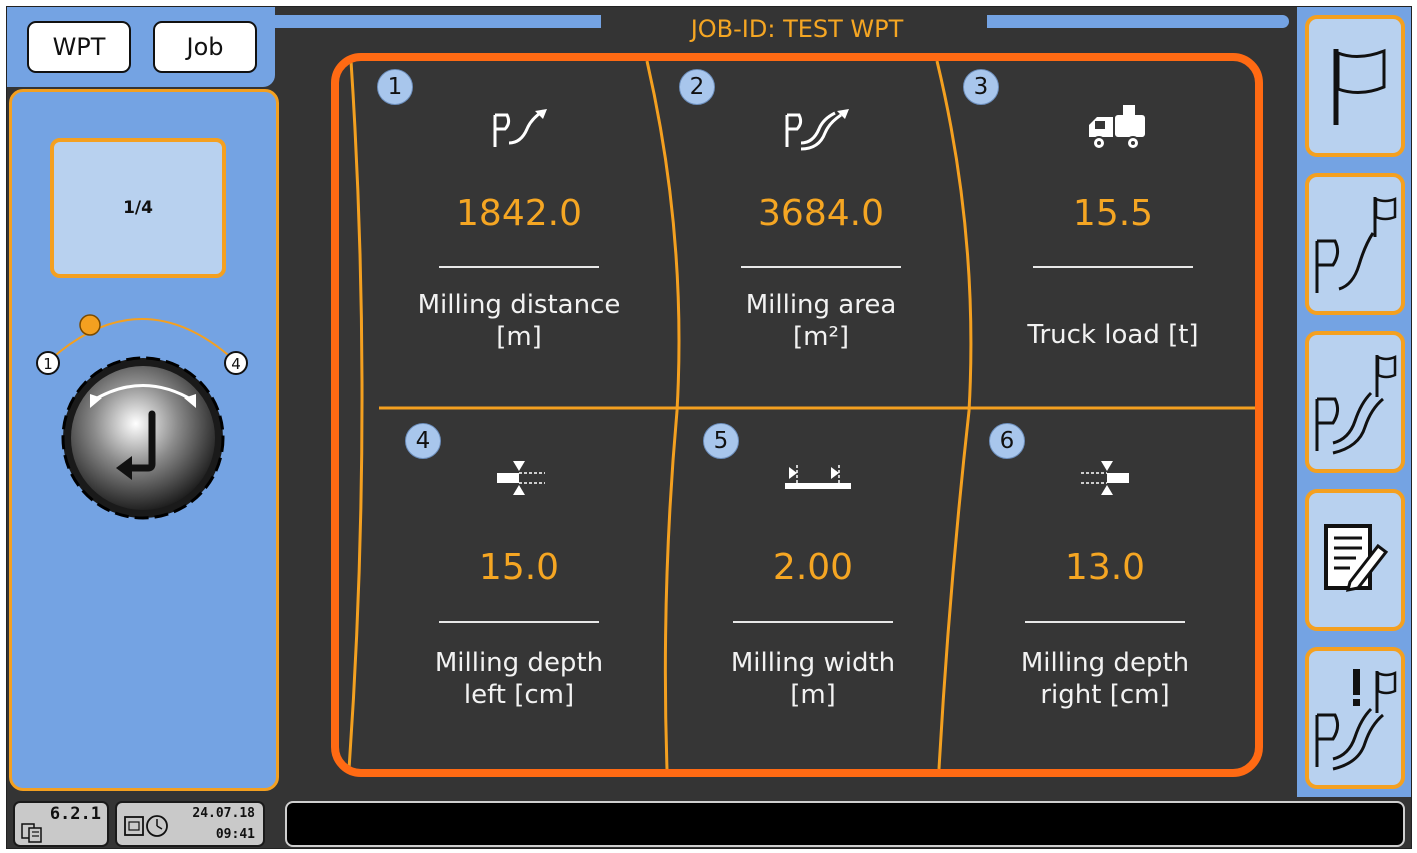  What do you see at coordinates (436, 21) in the screenshot?
I see `title-bar-left` at bounding box center [436, 21].